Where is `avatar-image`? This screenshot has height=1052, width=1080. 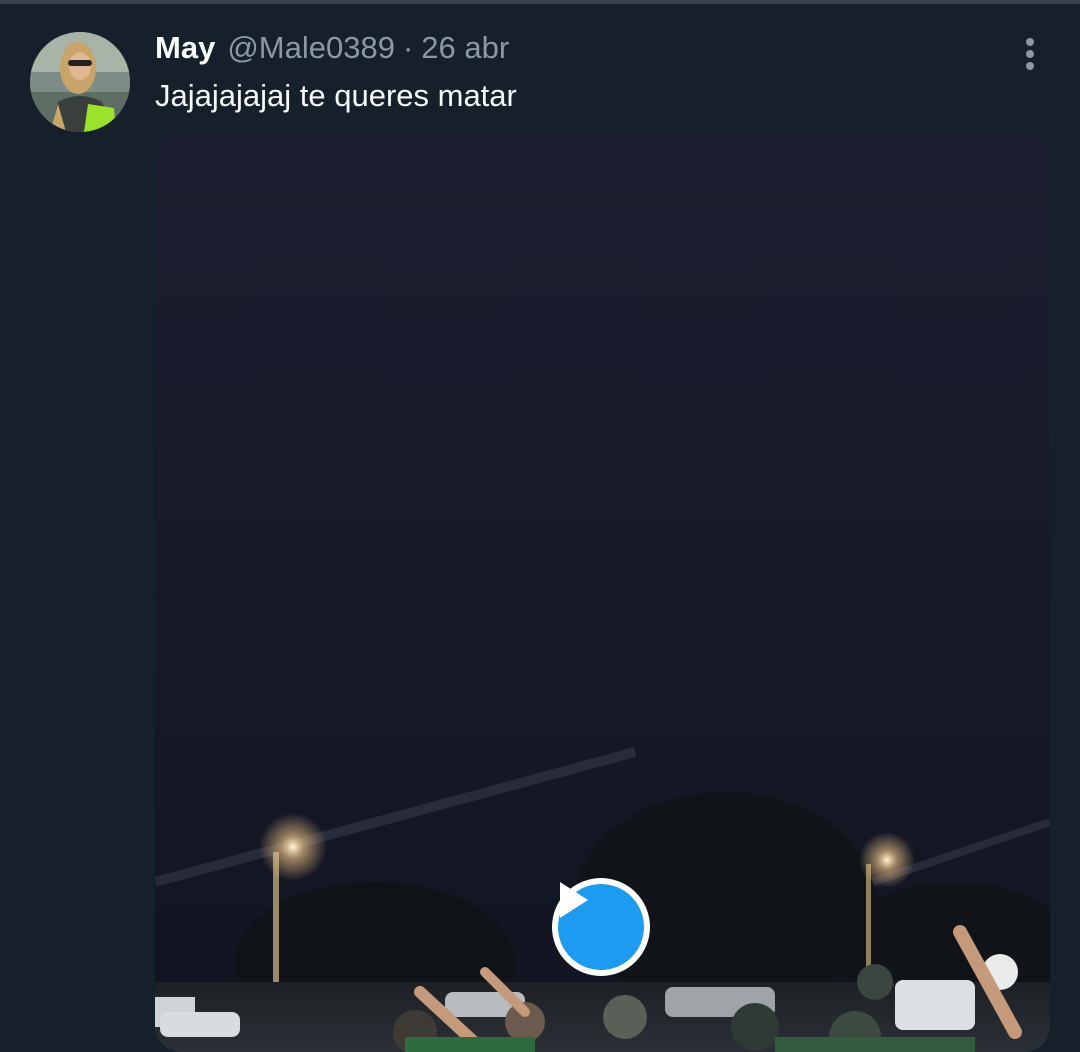 avatar-image is located at coordinates (80, 82).